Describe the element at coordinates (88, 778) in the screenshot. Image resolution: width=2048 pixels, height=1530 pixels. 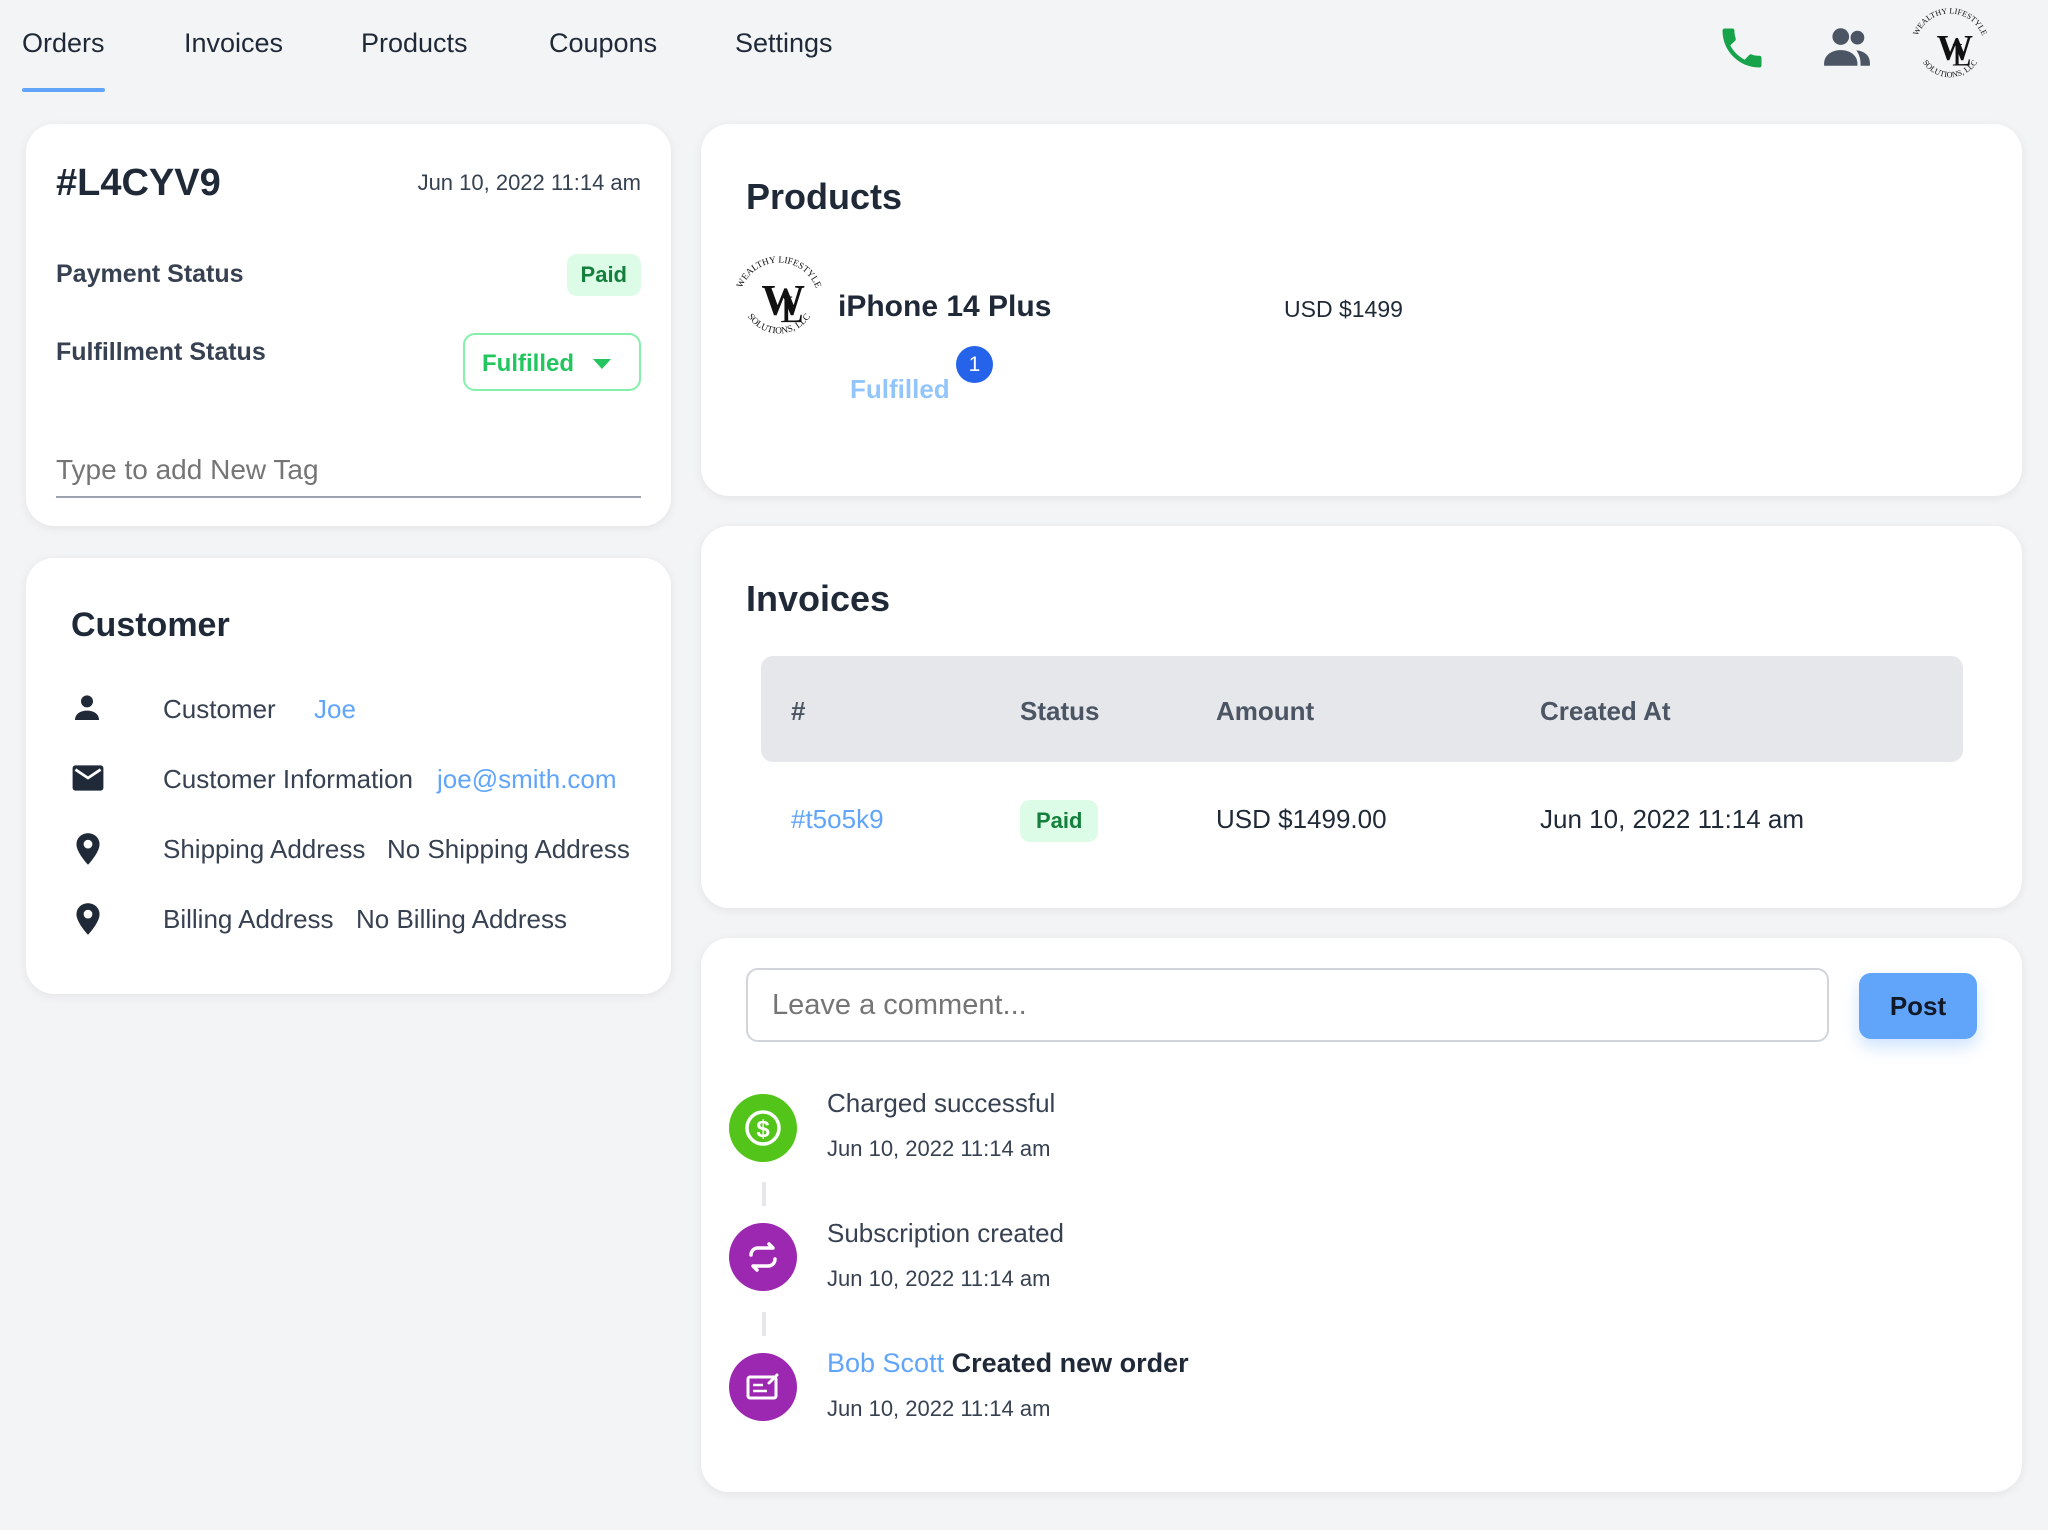
I see `mail-icon` at that location.